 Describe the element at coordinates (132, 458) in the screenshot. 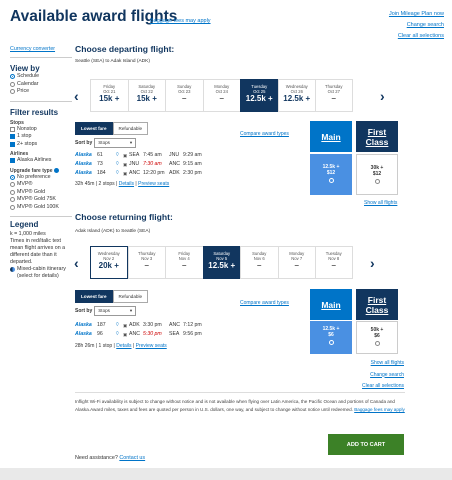

I see `contact-us-link: Contact us` at that location.